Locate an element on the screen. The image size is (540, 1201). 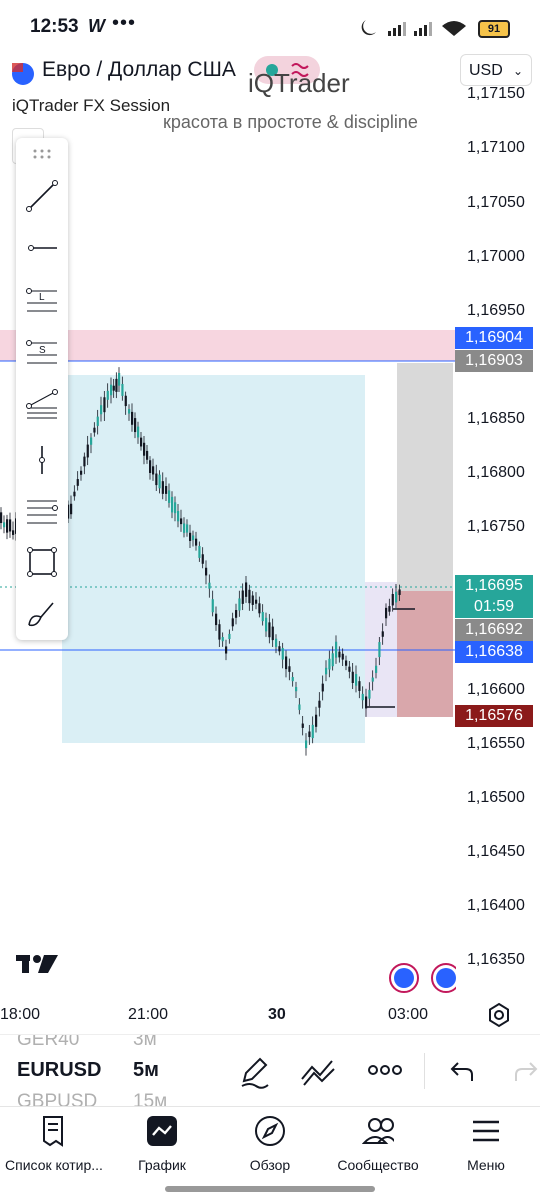
target-zone is located at coordinates (425, 477).